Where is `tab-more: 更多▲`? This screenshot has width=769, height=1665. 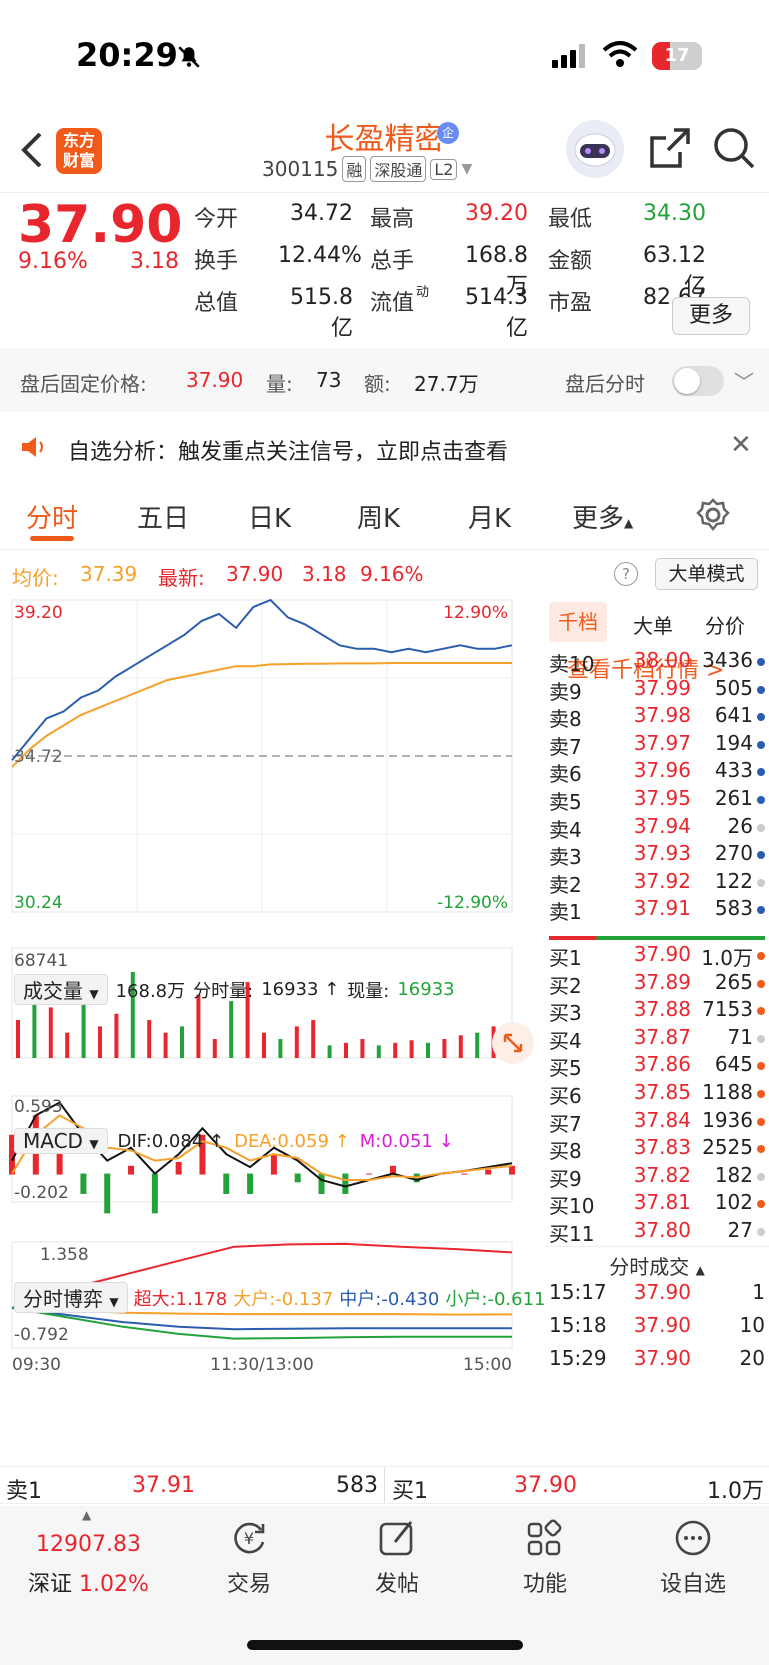 tab-more: 更多▲ is located at coordinates (602, 516).